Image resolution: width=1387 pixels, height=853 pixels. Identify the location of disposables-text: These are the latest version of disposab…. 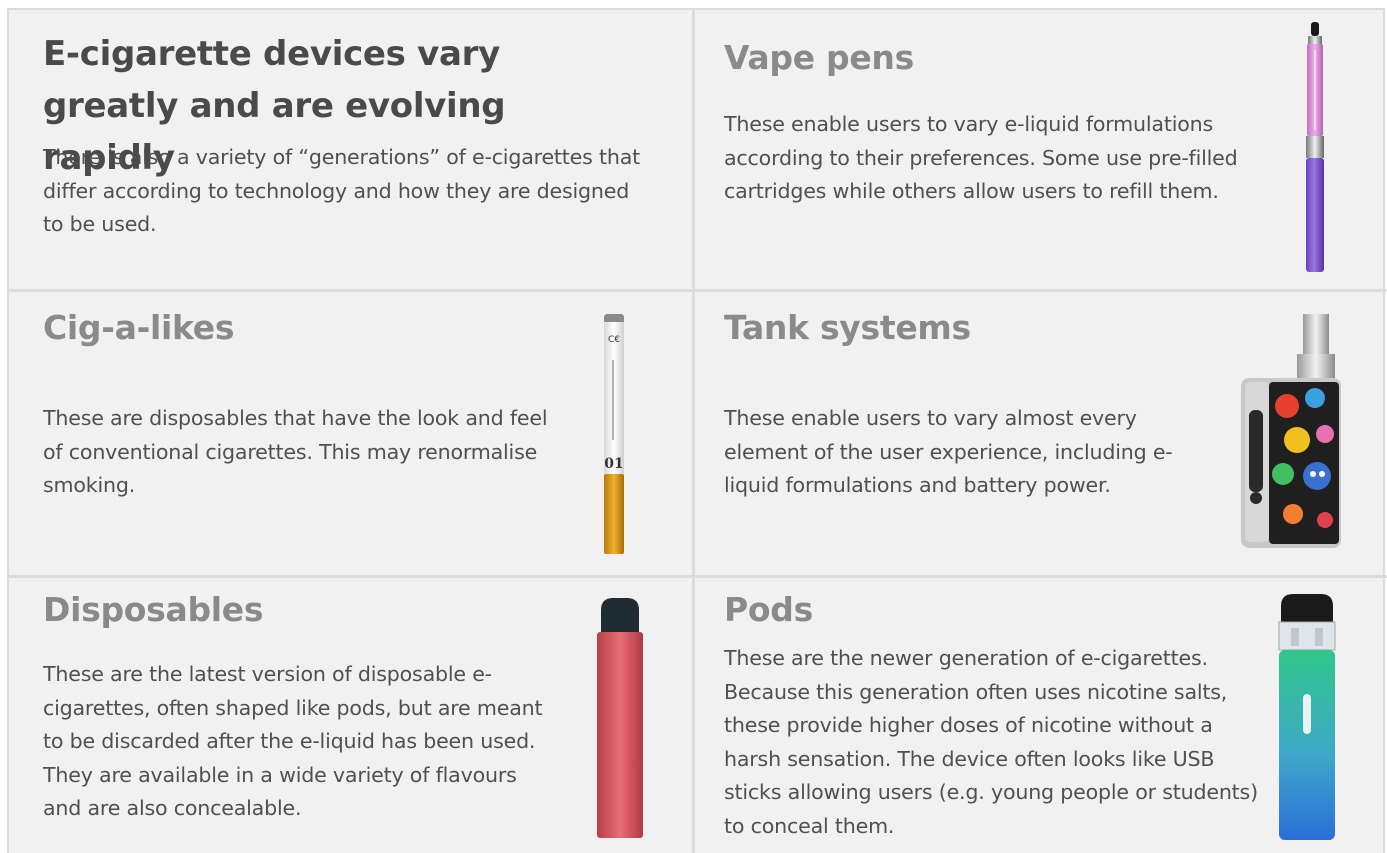
(293, 741).